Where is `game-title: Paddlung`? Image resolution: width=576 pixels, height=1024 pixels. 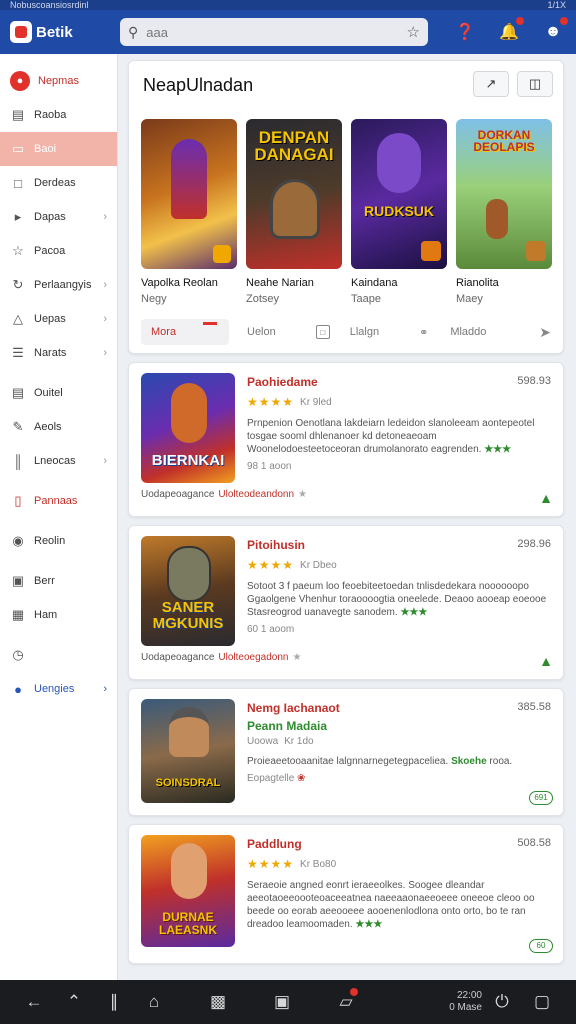
game-title: Paddlung is located at coordinates (399, 844).